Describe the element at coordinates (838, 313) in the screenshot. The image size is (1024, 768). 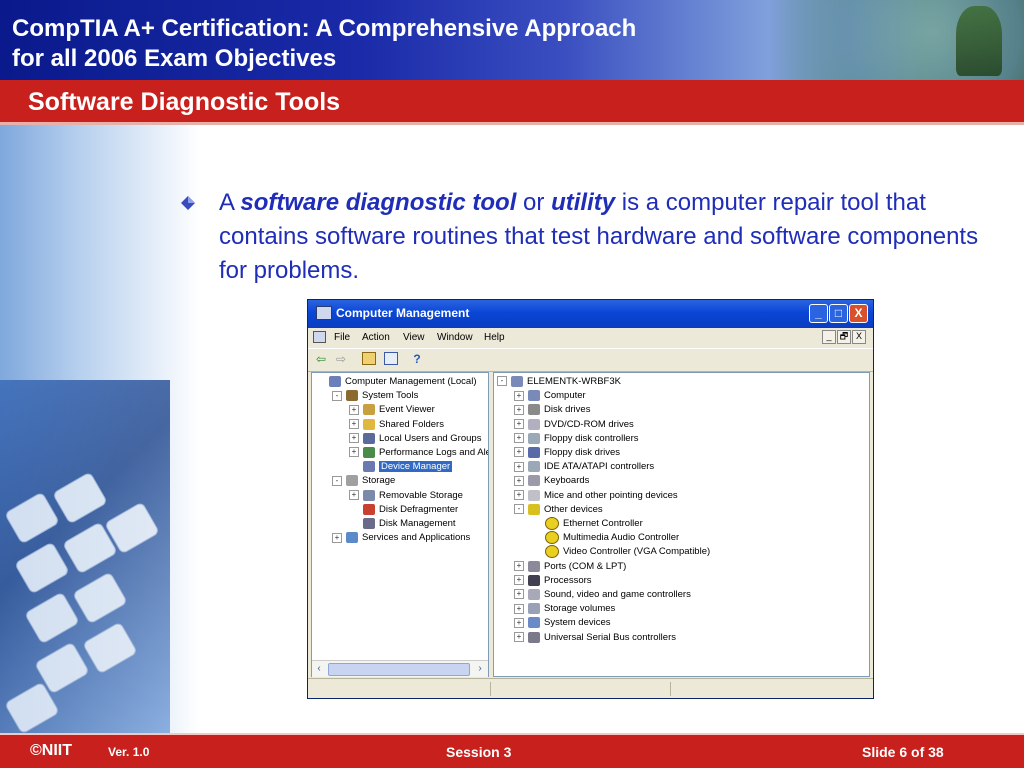
I see `maximize-button: □` at that location.